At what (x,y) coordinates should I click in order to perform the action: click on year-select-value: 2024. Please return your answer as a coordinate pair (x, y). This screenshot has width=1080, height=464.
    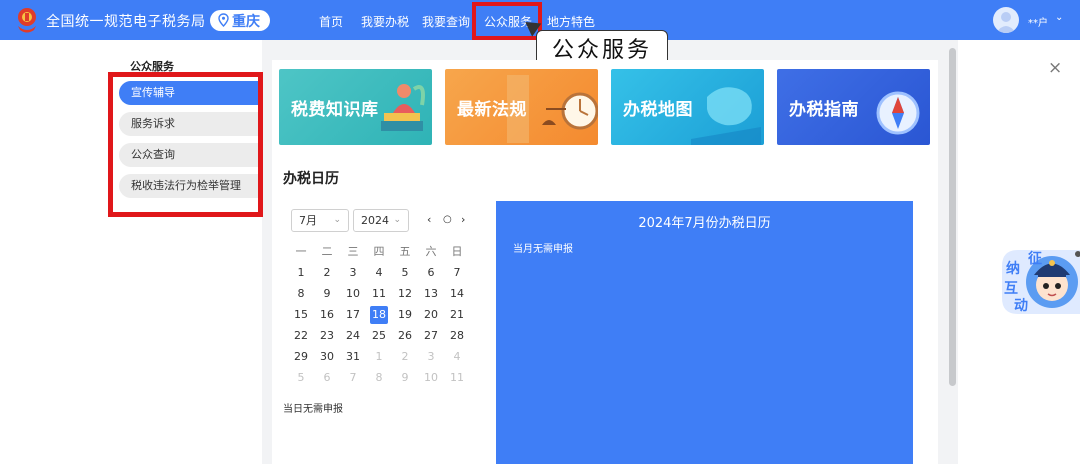
    Looking at the image, I should click on (375, 220).